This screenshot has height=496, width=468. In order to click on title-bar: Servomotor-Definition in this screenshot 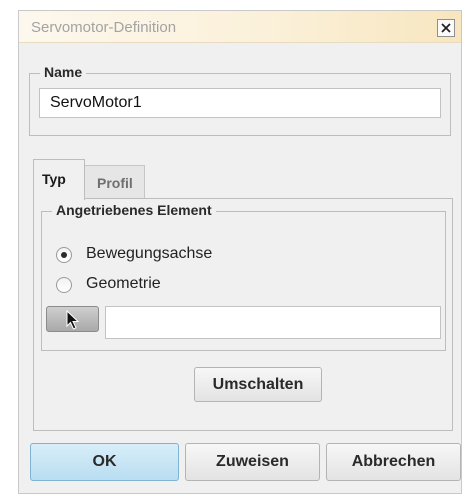, I will do `click(240, 27)`.